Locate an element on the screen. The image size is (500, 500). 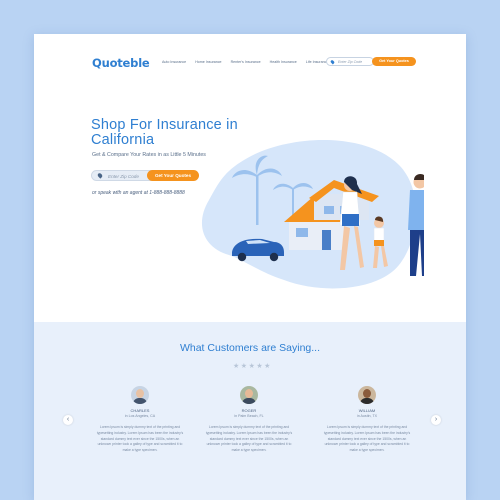
header-zip-placeholder: Enter Zip Code is located at coordinates (350, 62).